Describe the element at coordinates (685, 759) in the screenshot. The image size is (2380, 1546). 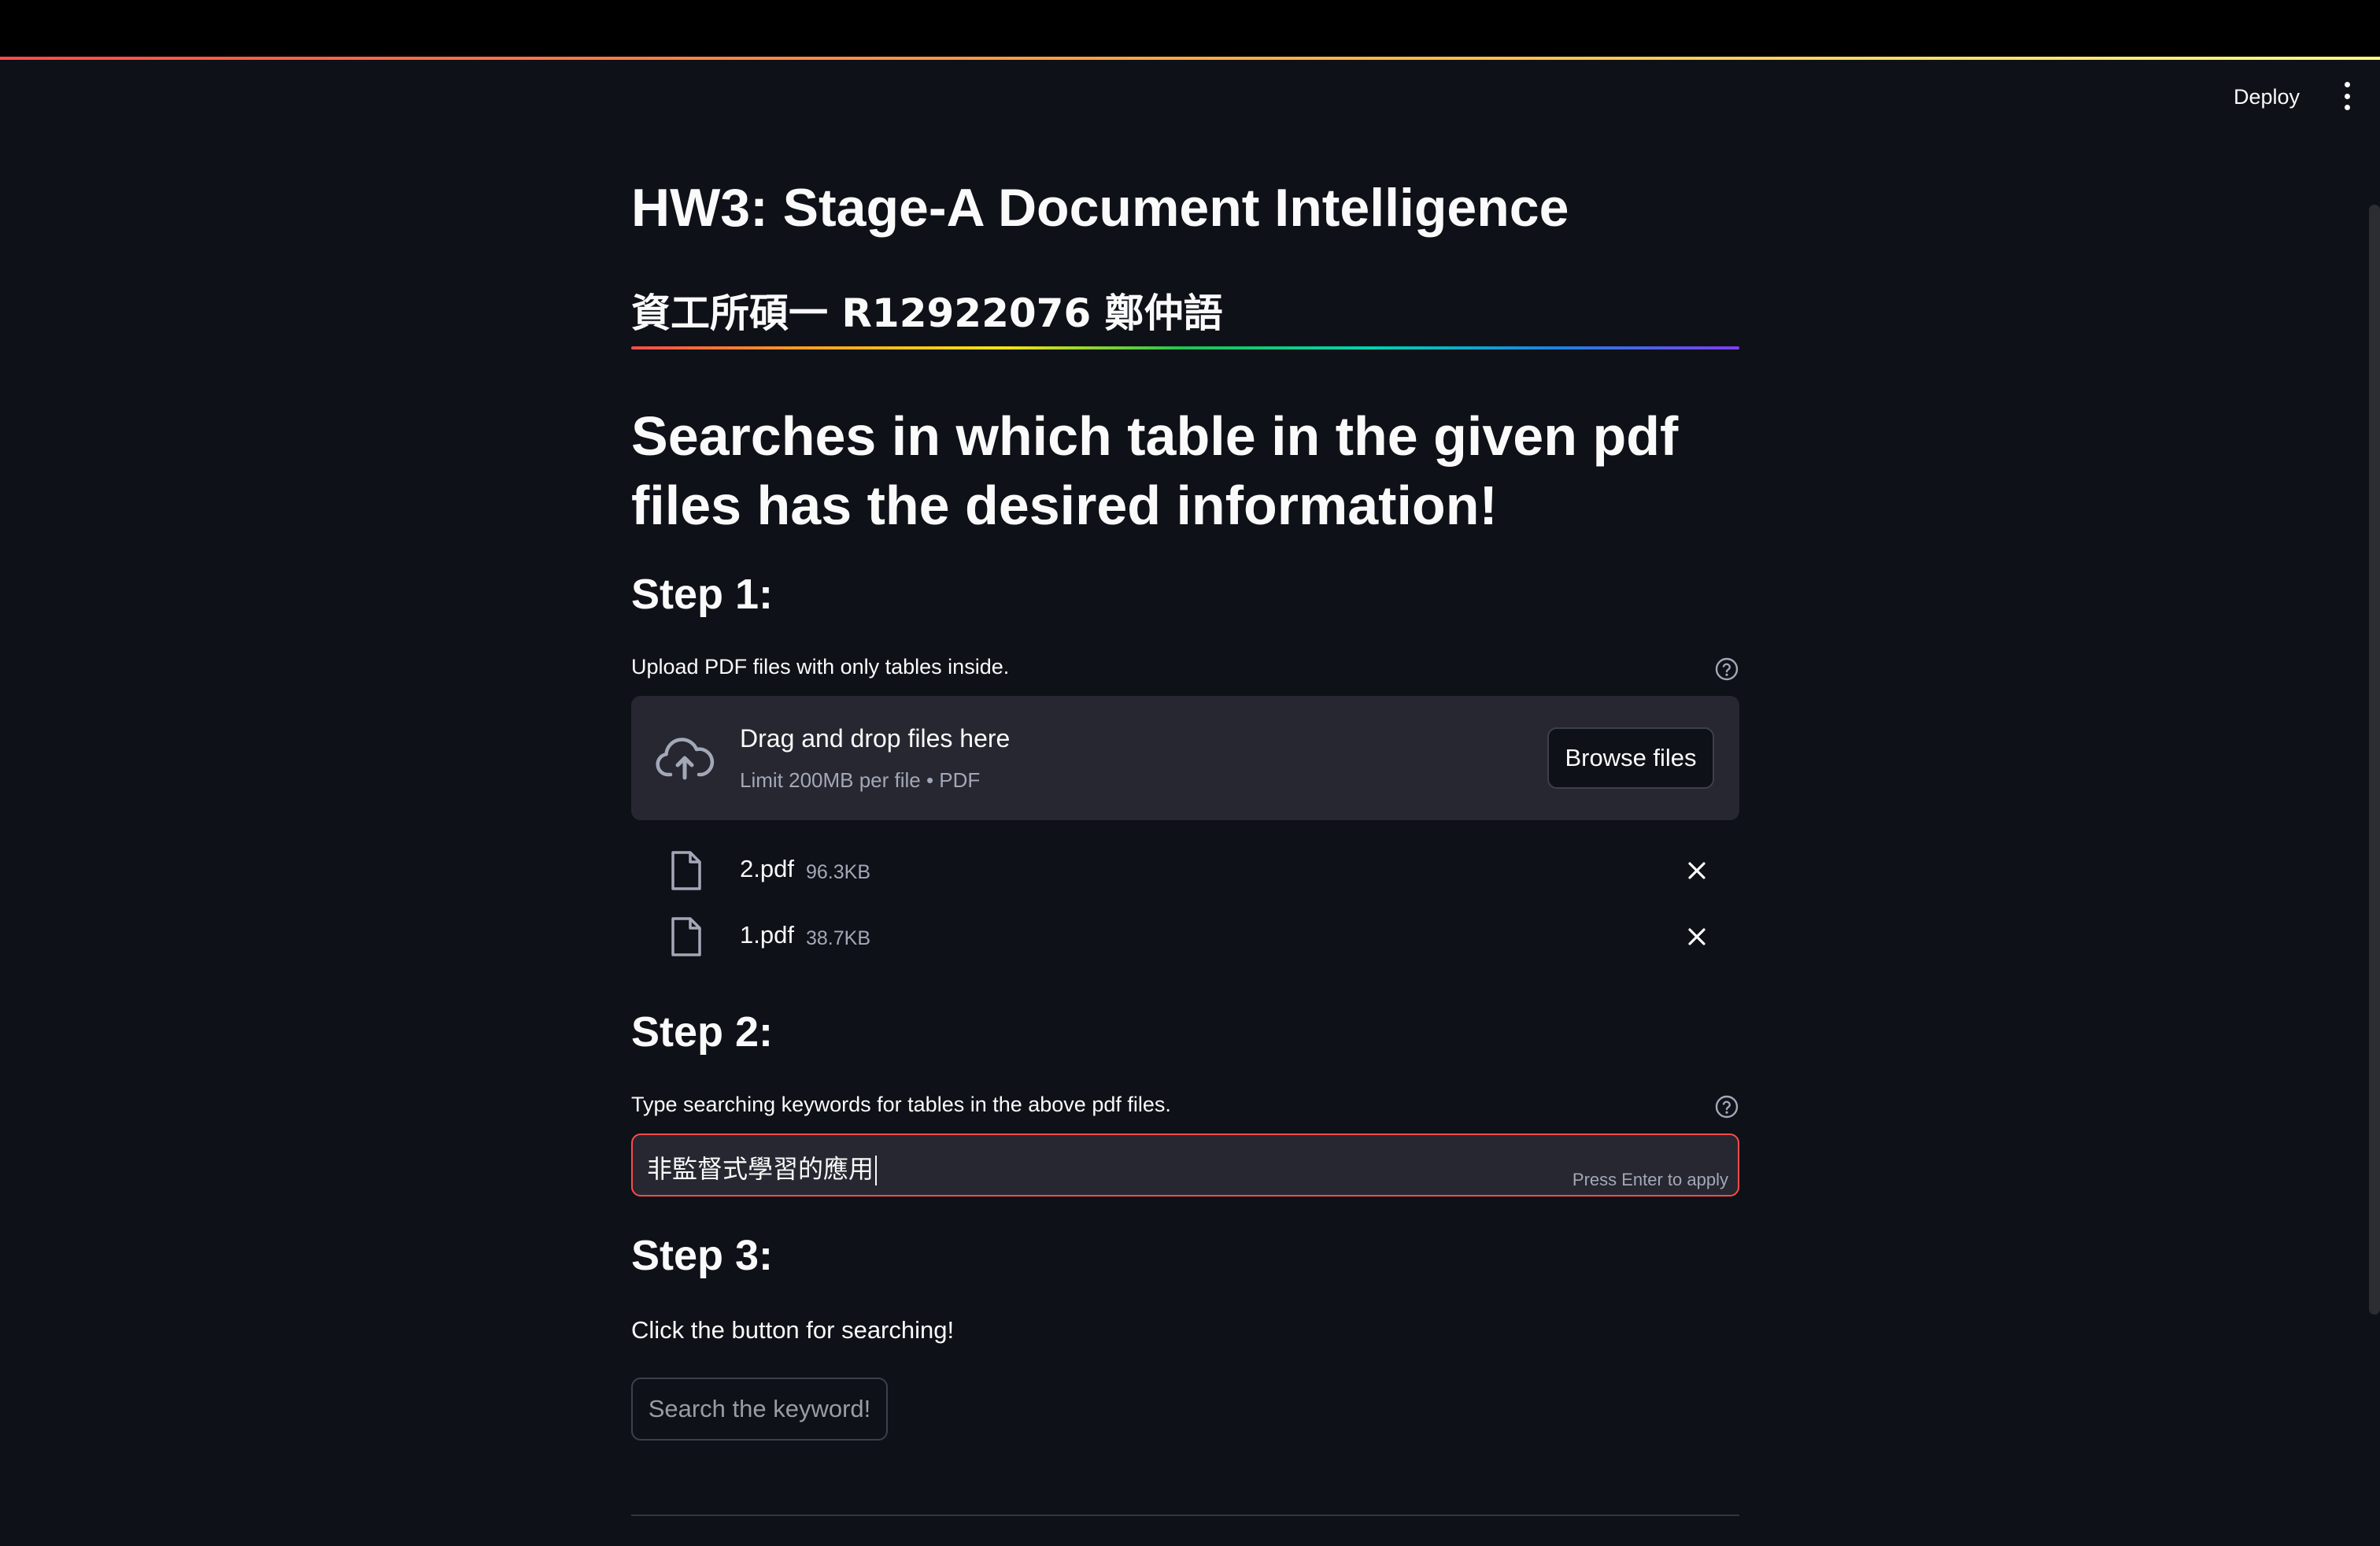
I see `cloud-upload-icon` at that location.